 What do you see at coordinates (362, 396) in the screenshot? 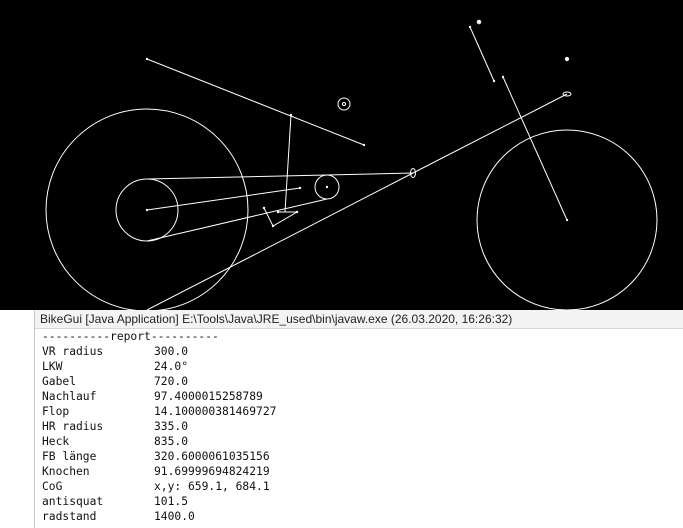
I see `report-row: Nachlauf 97.4000015258789` at bounding box center [362, 396].